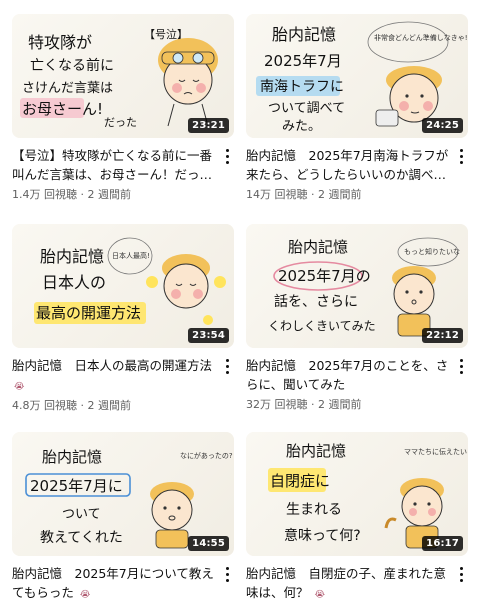 This screenshot has width=480, height=602. Describe the element at coordinates (67, 88) in the screenshot. I see `thumb-line-3: さけんだ言葉は` at that location.